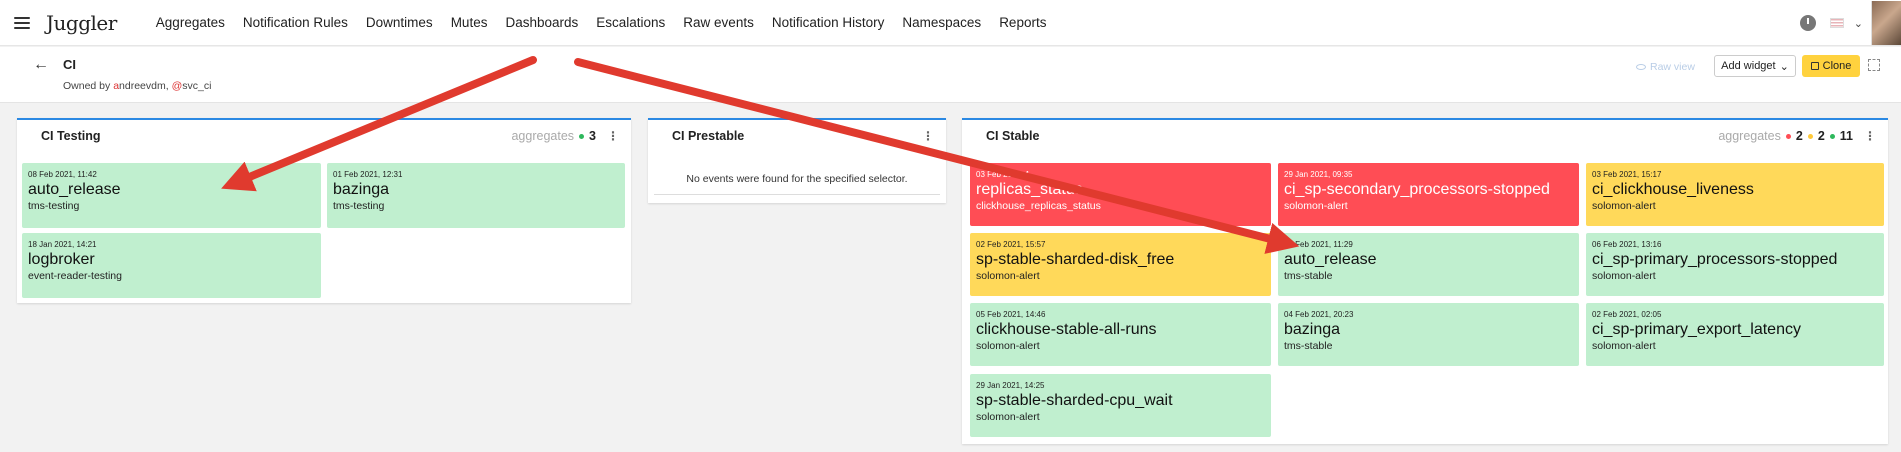 This screenshot has width=1901, height=452. Describe the element at coordinates (1850, 23) in the screenshot. I see `top-right-controls: ⌄` at that location.